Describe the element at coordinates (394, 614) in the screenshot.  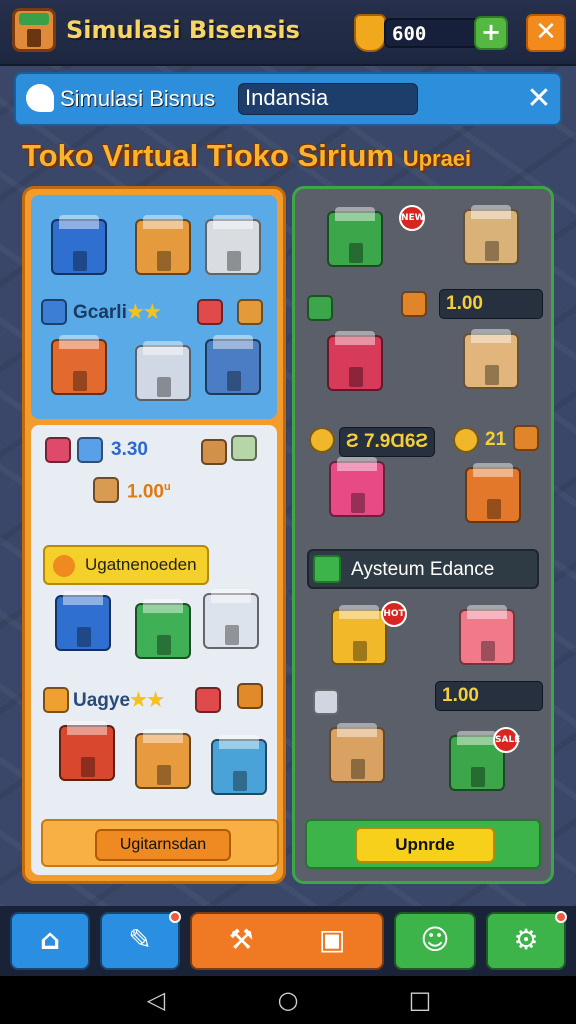
I see `hot-badge: HOT` at that location.